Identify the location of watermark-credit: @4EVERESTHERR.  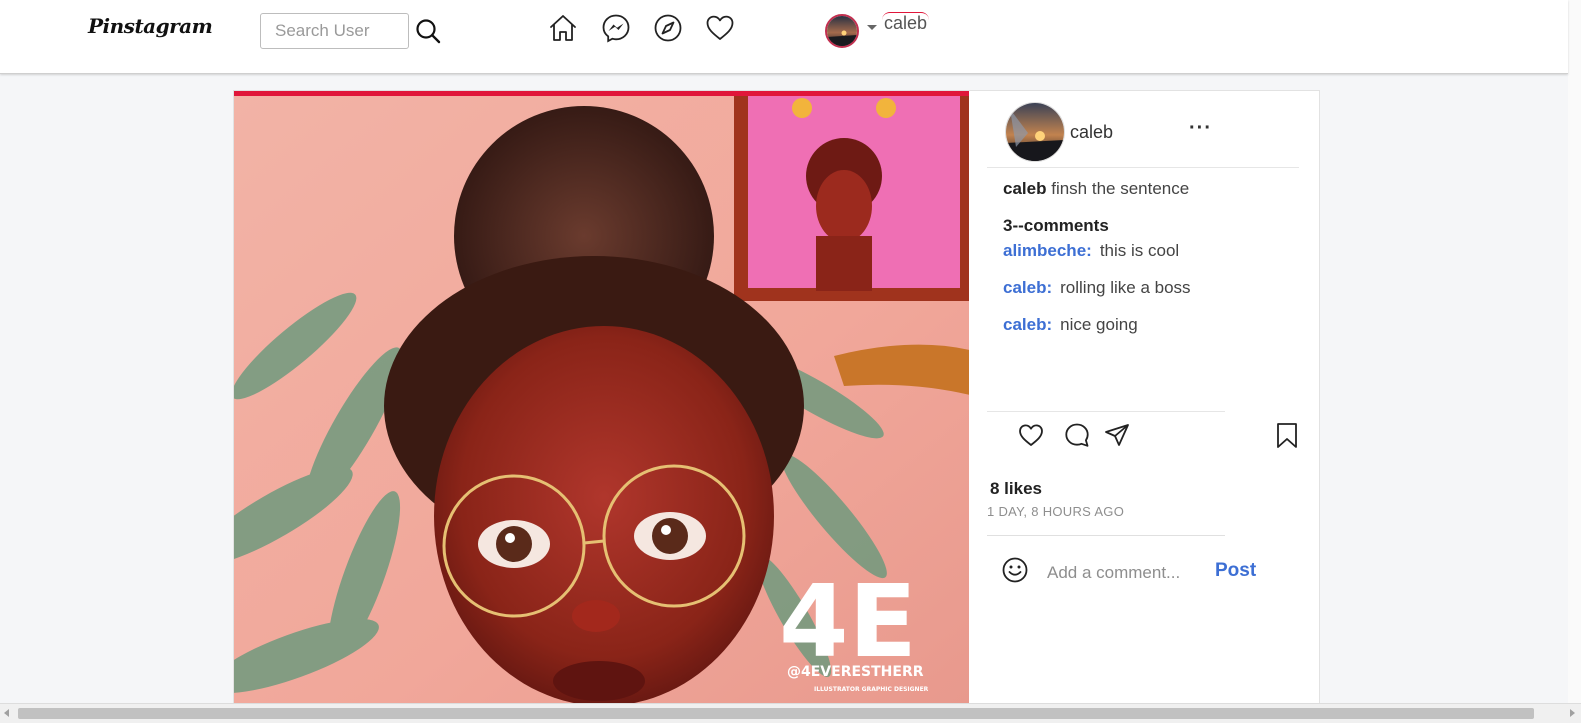
(855, 672).